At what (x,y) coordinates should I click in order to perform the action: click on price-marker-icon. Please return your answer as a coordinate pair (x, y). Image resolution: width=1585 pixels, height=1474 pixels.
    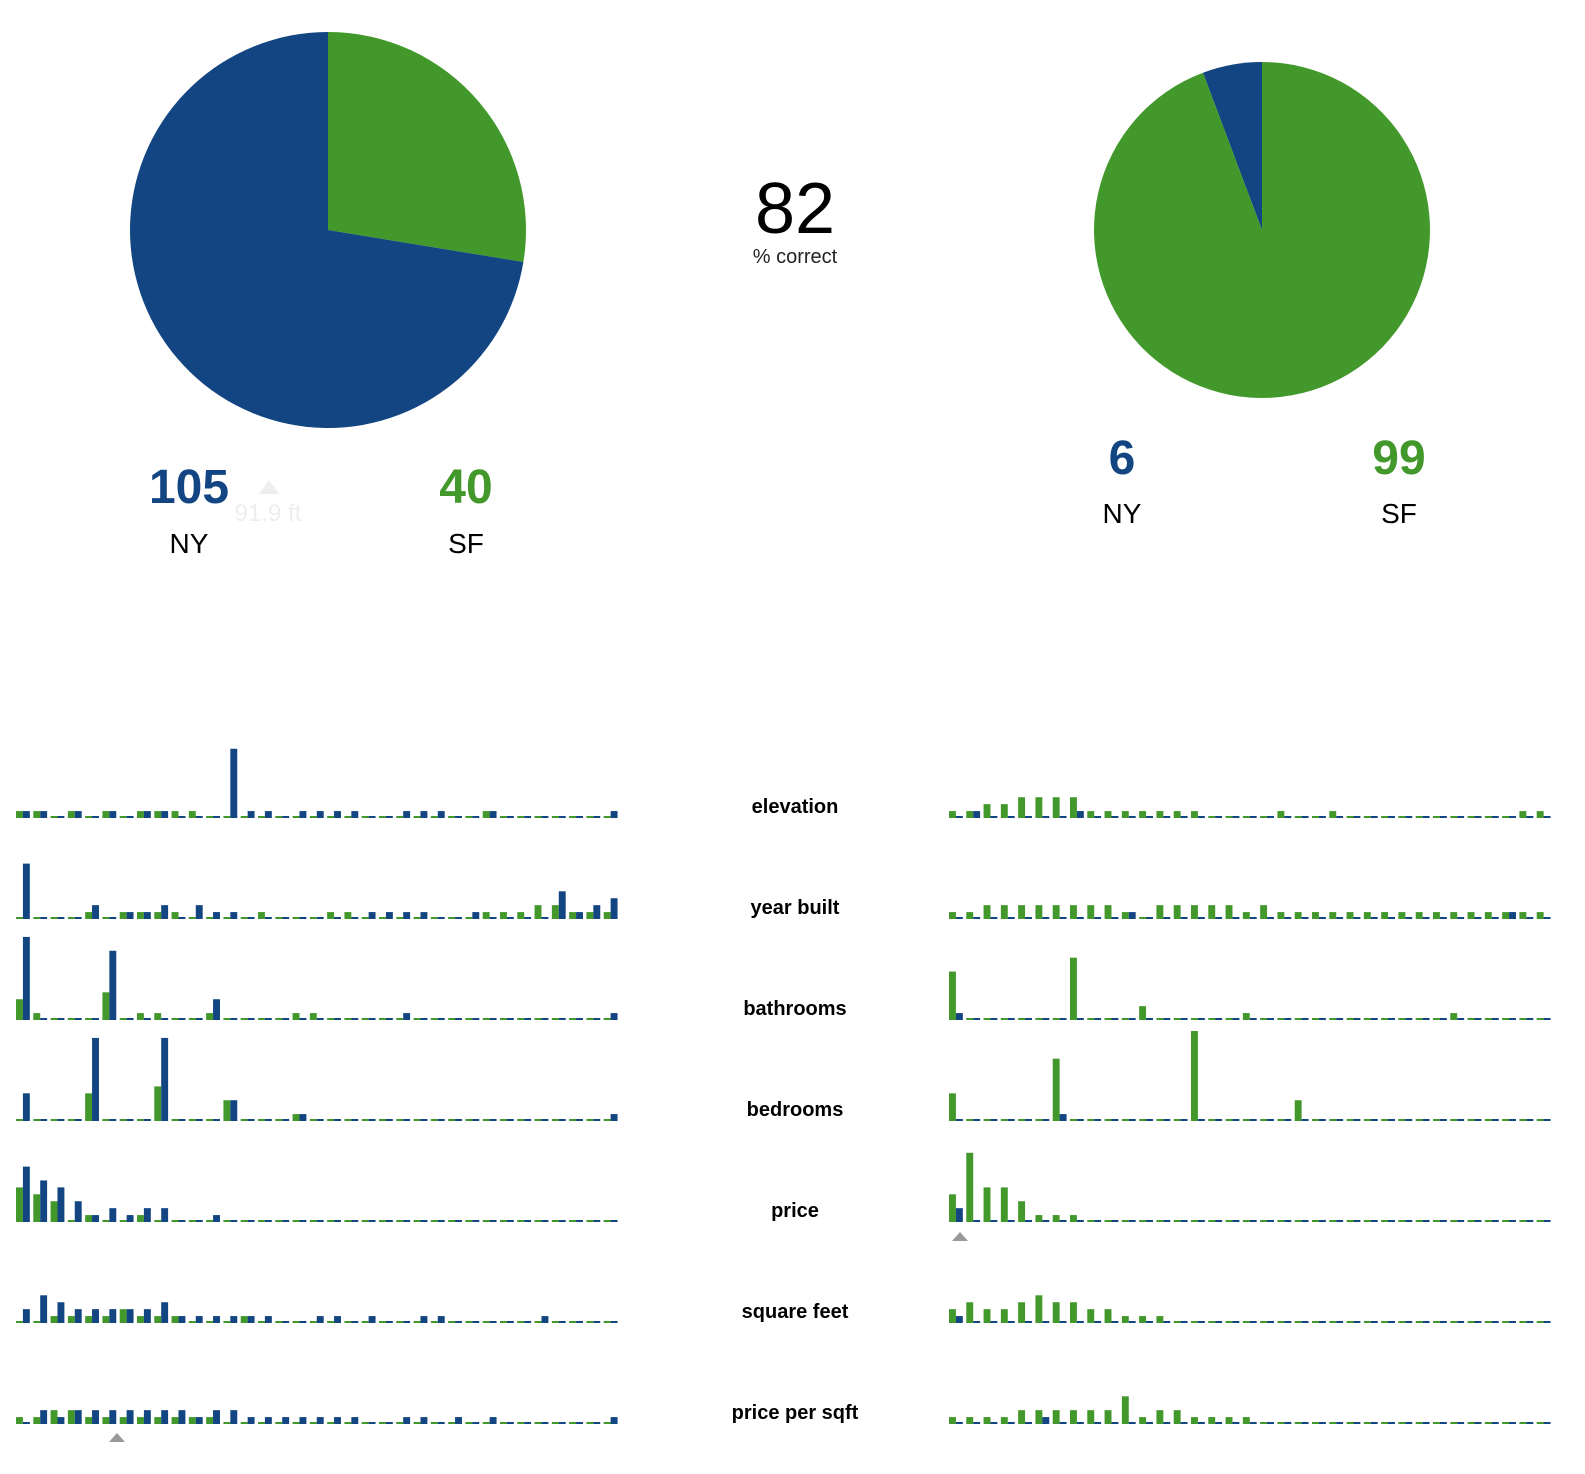
    Looking at the image, I should click on (960, 1236).